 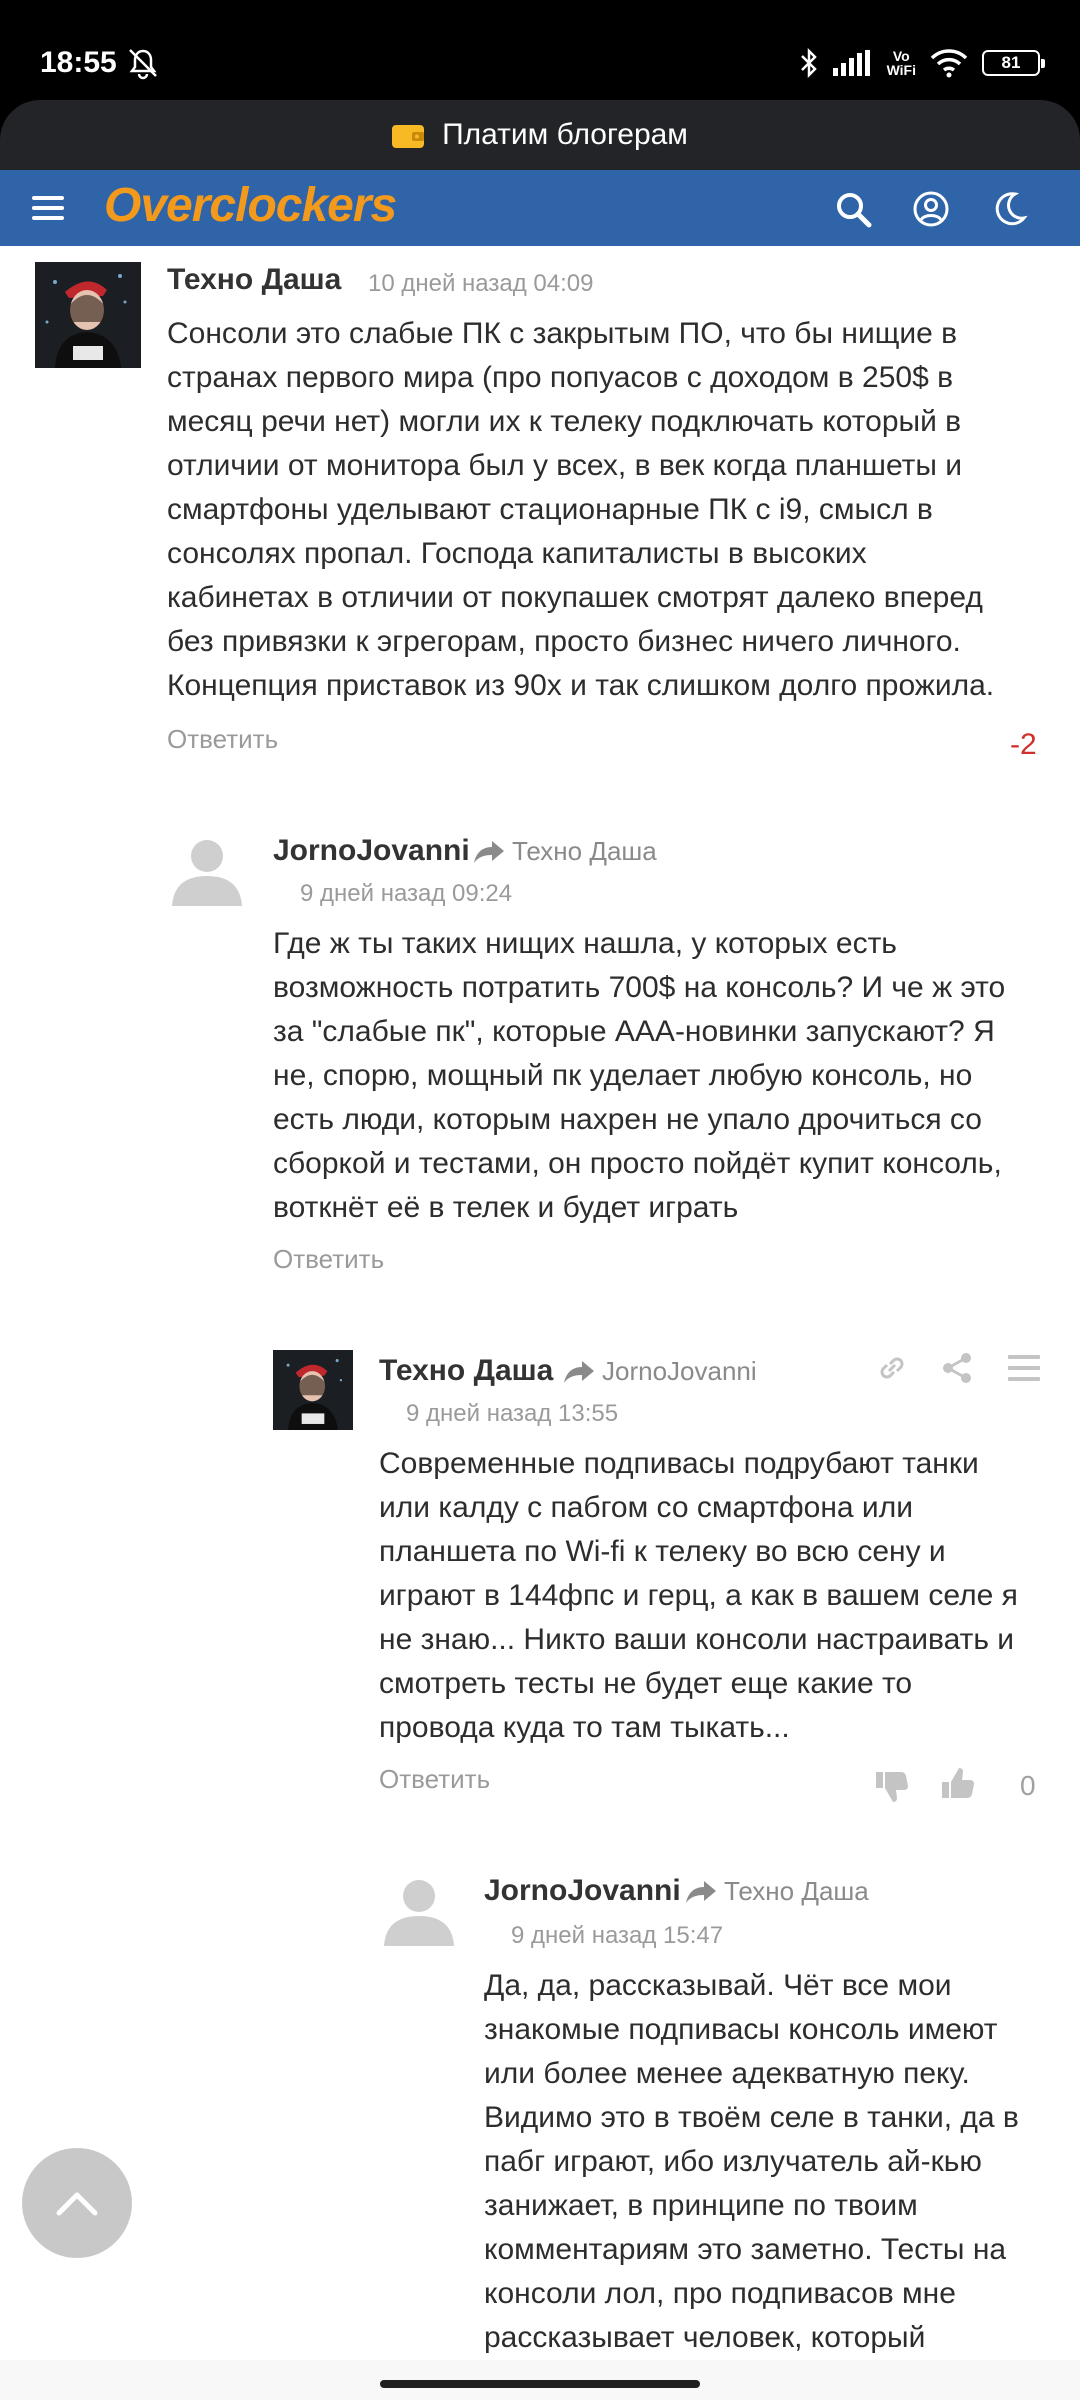 What do you see at coordinates (705, 2337) in the screenshot?
I see `comment-line: рассказывает человек, который` at bounding box center [705, 2337].